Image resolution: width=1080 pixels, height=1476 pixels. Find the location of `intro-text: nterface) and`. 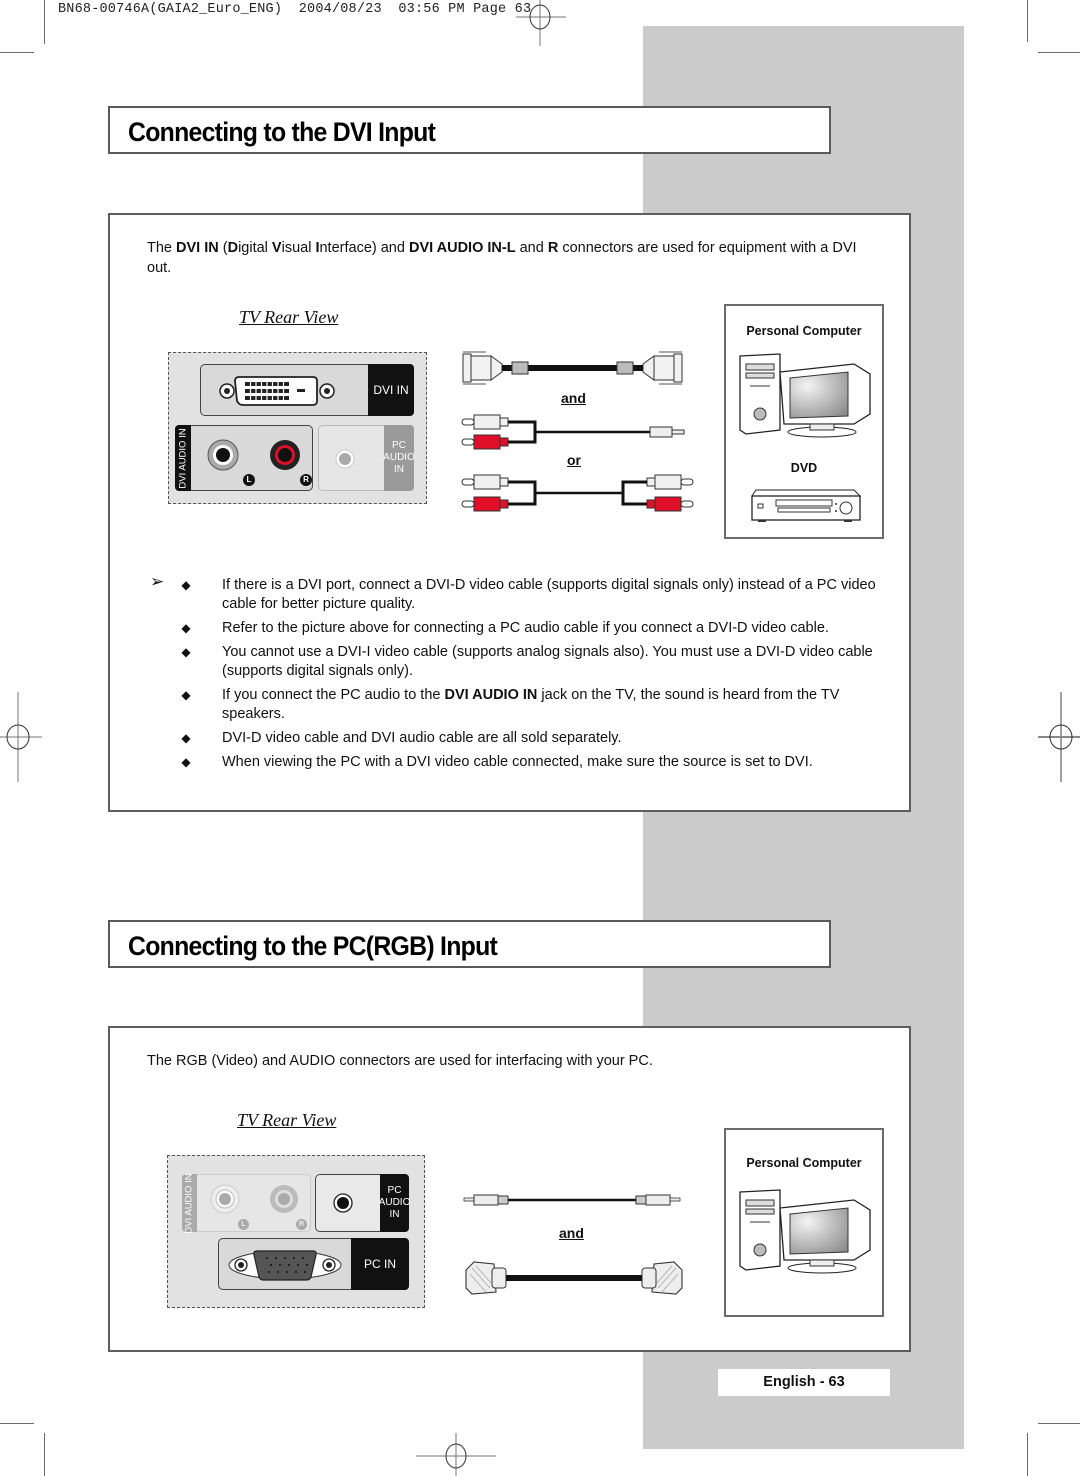

intro-text: nterface) and is located at coordinates (364, 248).